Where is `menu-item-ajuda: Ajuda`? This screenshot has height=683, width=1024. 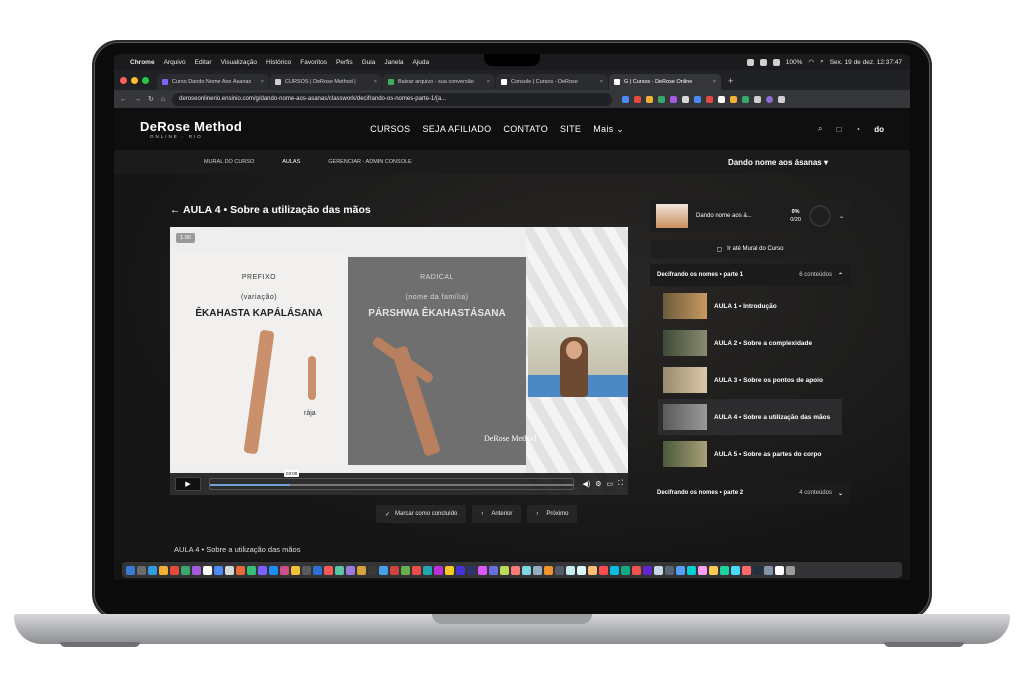 menu-item-ajuda: Ajuda is located at coordinates (421, 62).